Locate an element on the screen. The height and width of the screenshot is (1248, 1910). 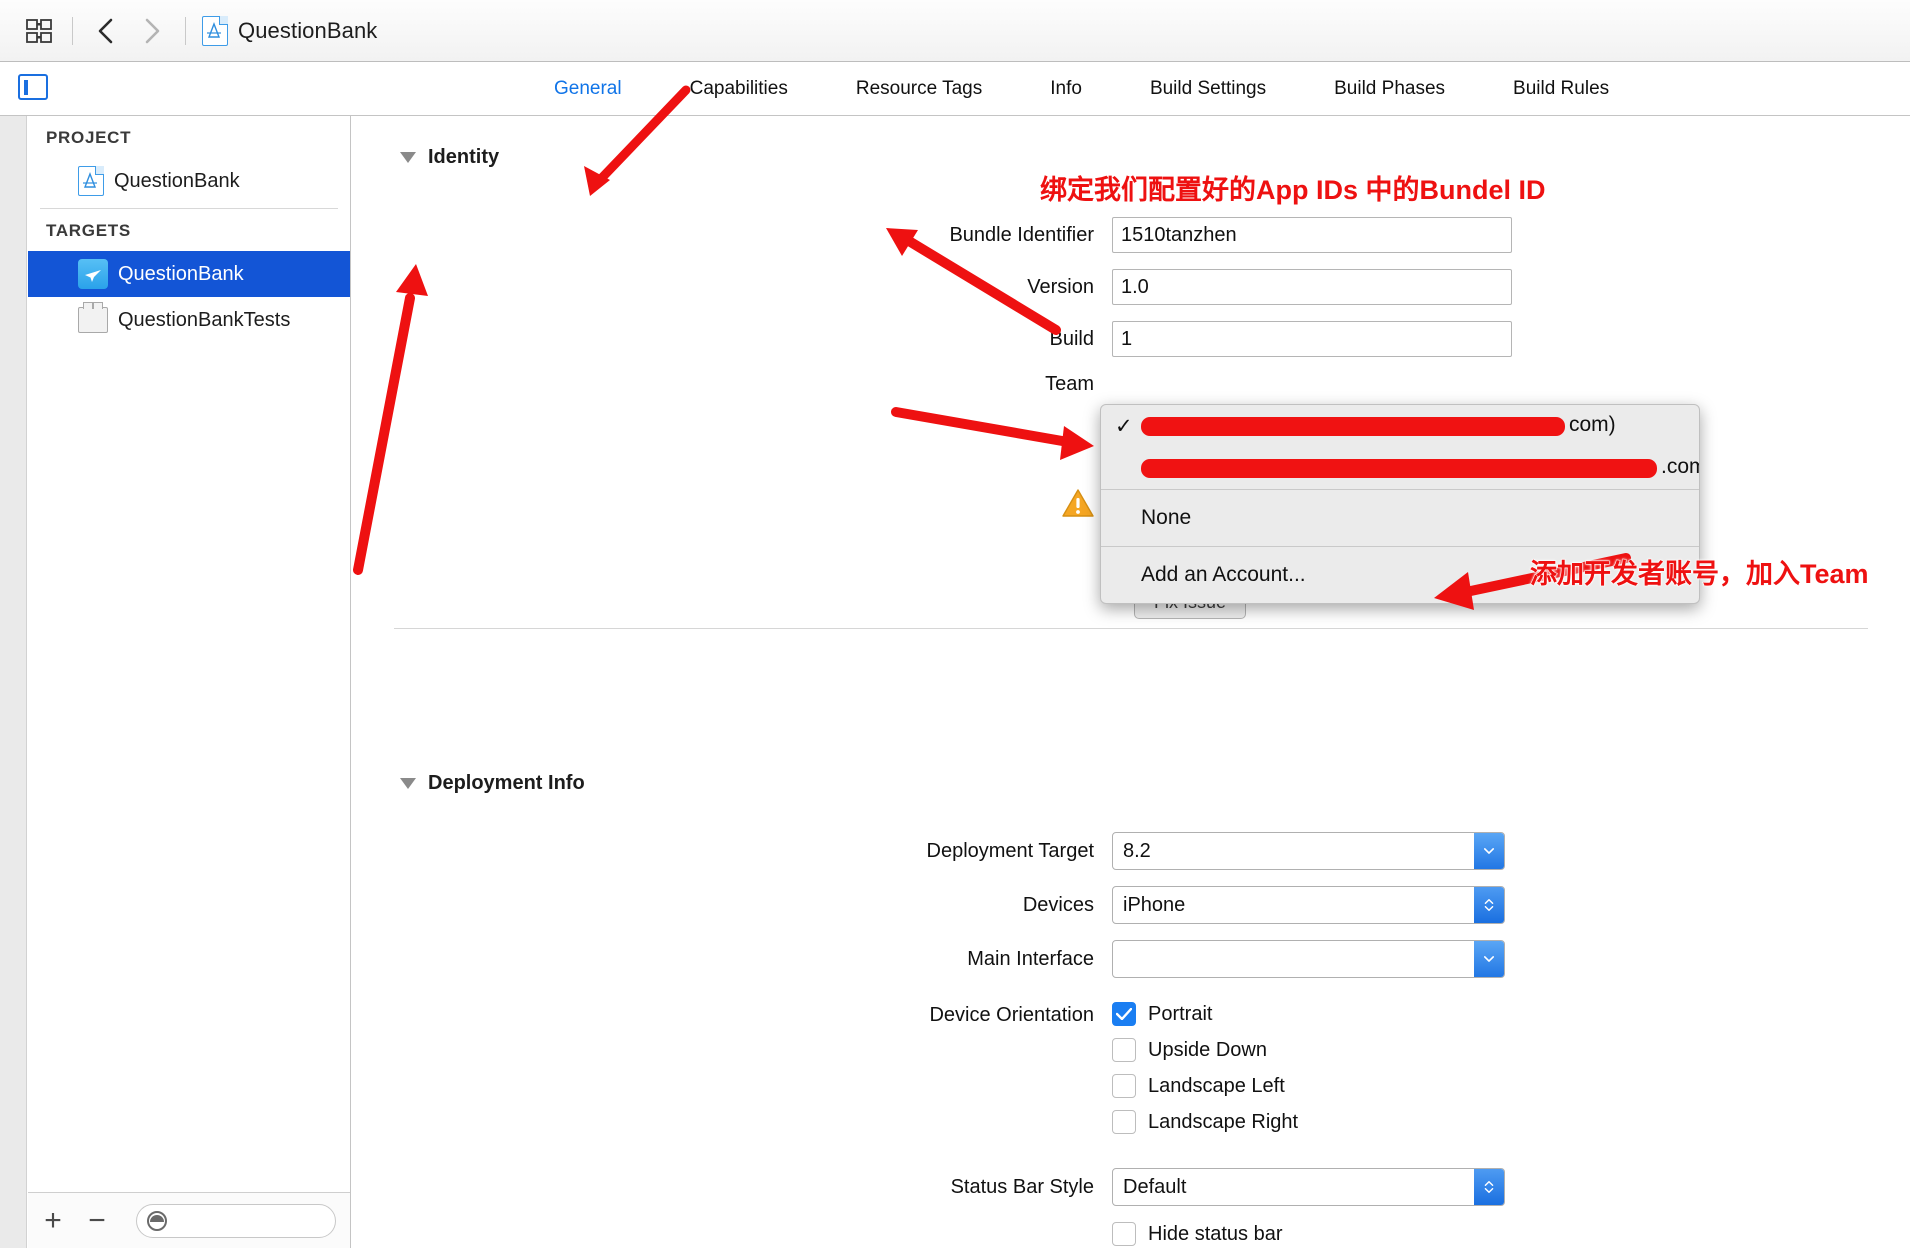
tab-capabilities: Capabilities is located at coordinates (739, 89).